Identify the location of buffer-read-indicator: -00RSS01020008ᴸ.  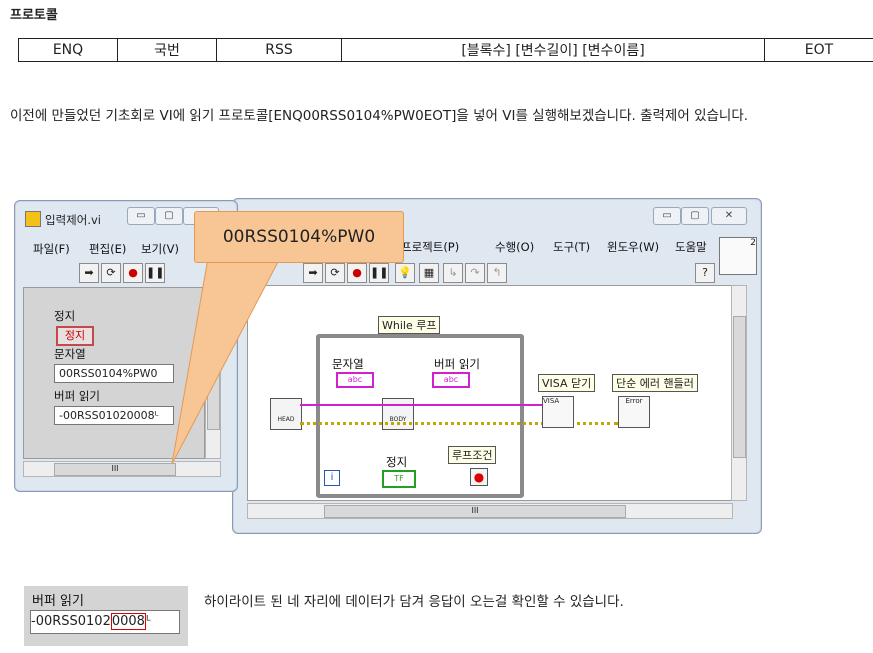
(114, 415).